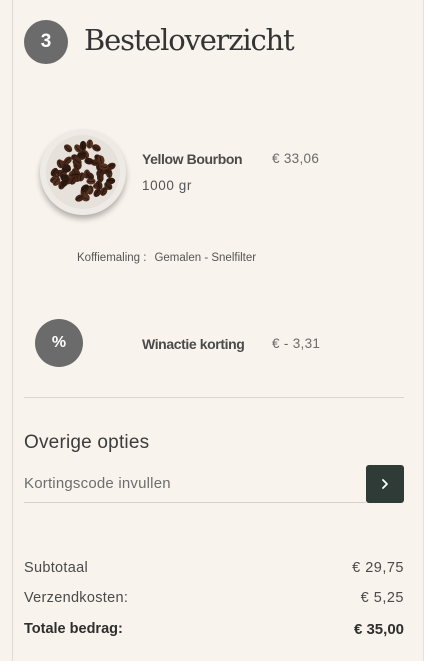 This screenshot has height=661, width=424. Describe the element at coordinates (167, 185) in the screenshot. I see `product-weight: 1000 gr` at that location.